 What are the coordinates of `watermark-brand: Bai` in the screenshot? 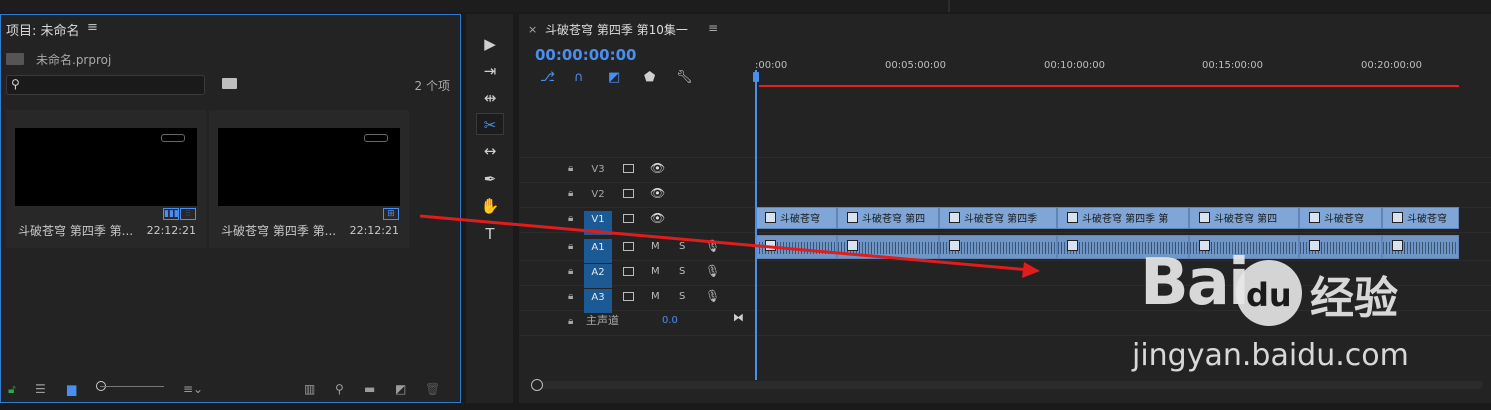 It's located at (1195, 283).